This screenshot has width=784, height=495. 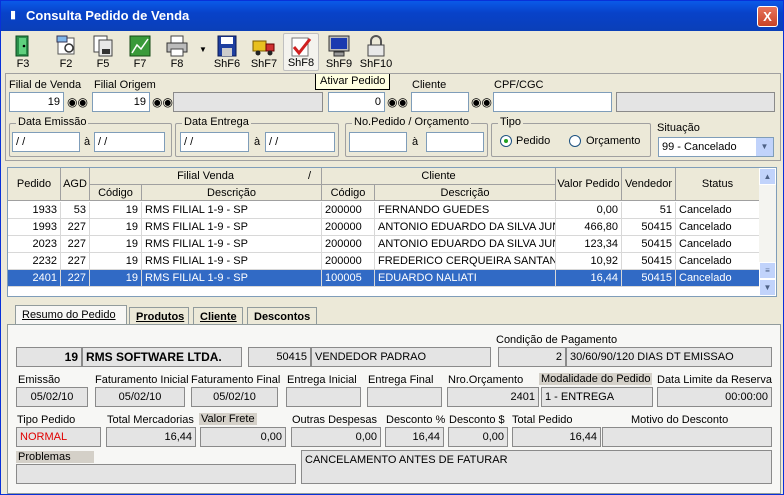 I want to click on reserva-label: Data Limite da Reserva, so click(x=714, y=380).